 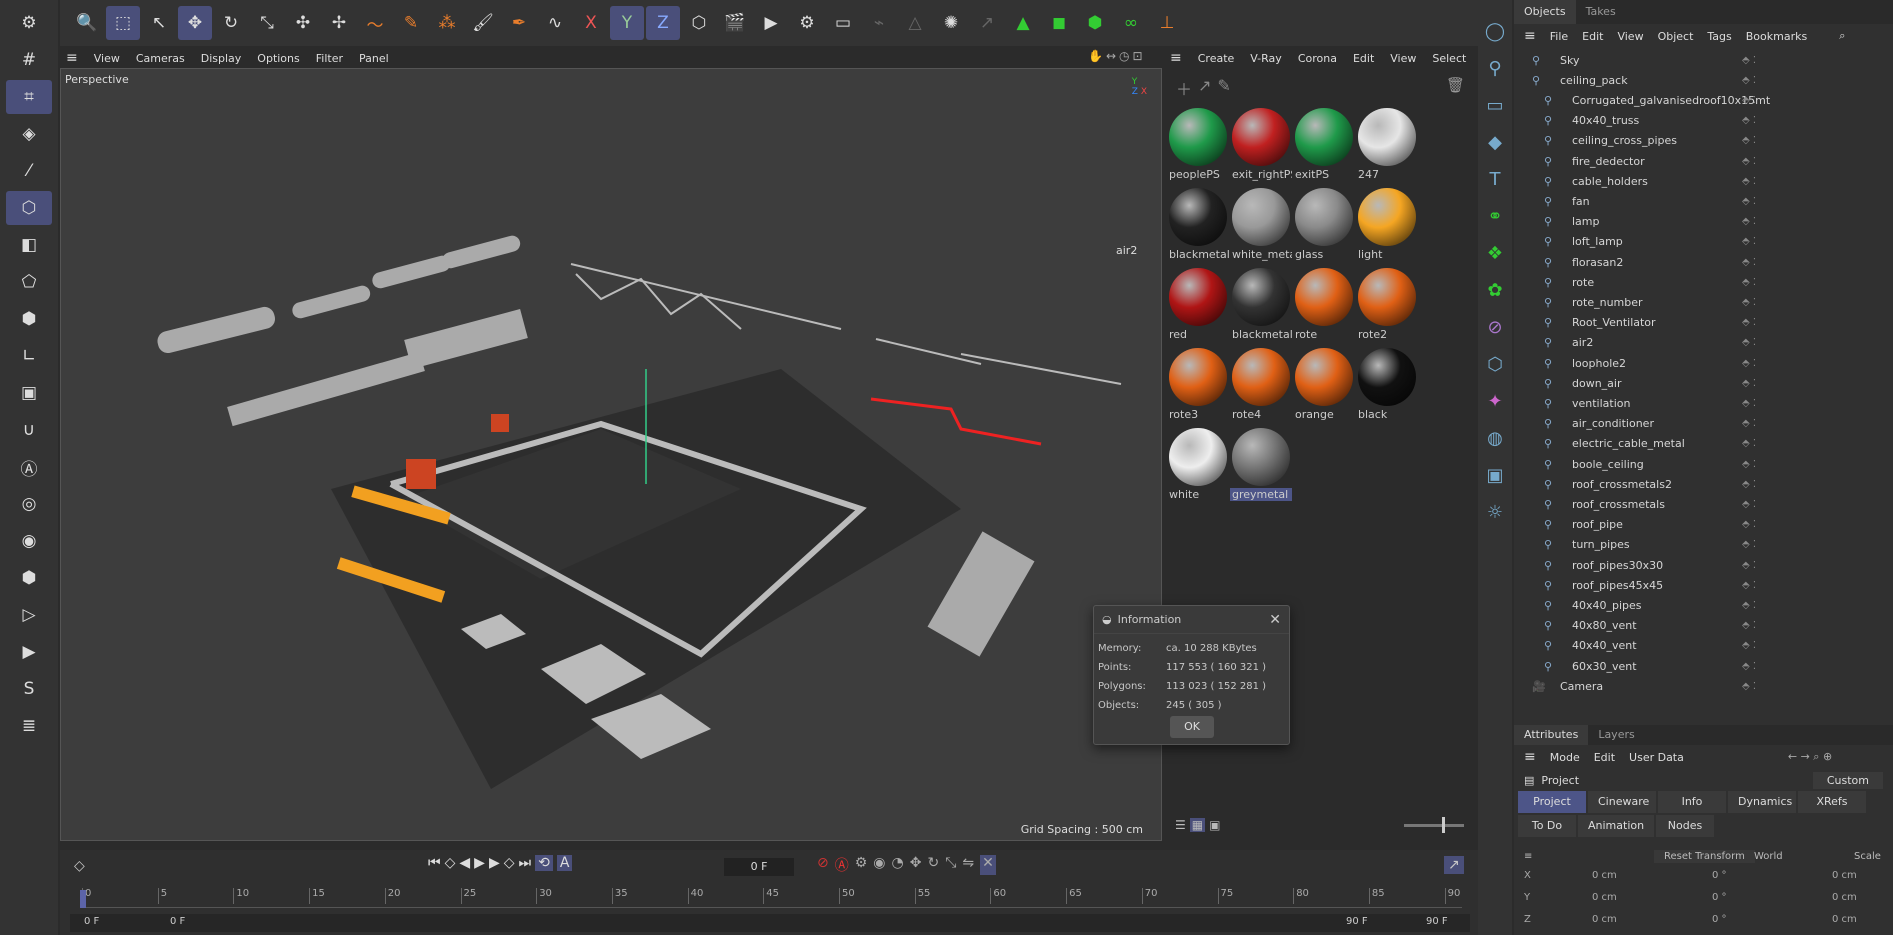 What do you see at coordinates (1676, 36) in the screenshot?
I see `objects-menu-object: Object` at bounding box center [1676, 36].